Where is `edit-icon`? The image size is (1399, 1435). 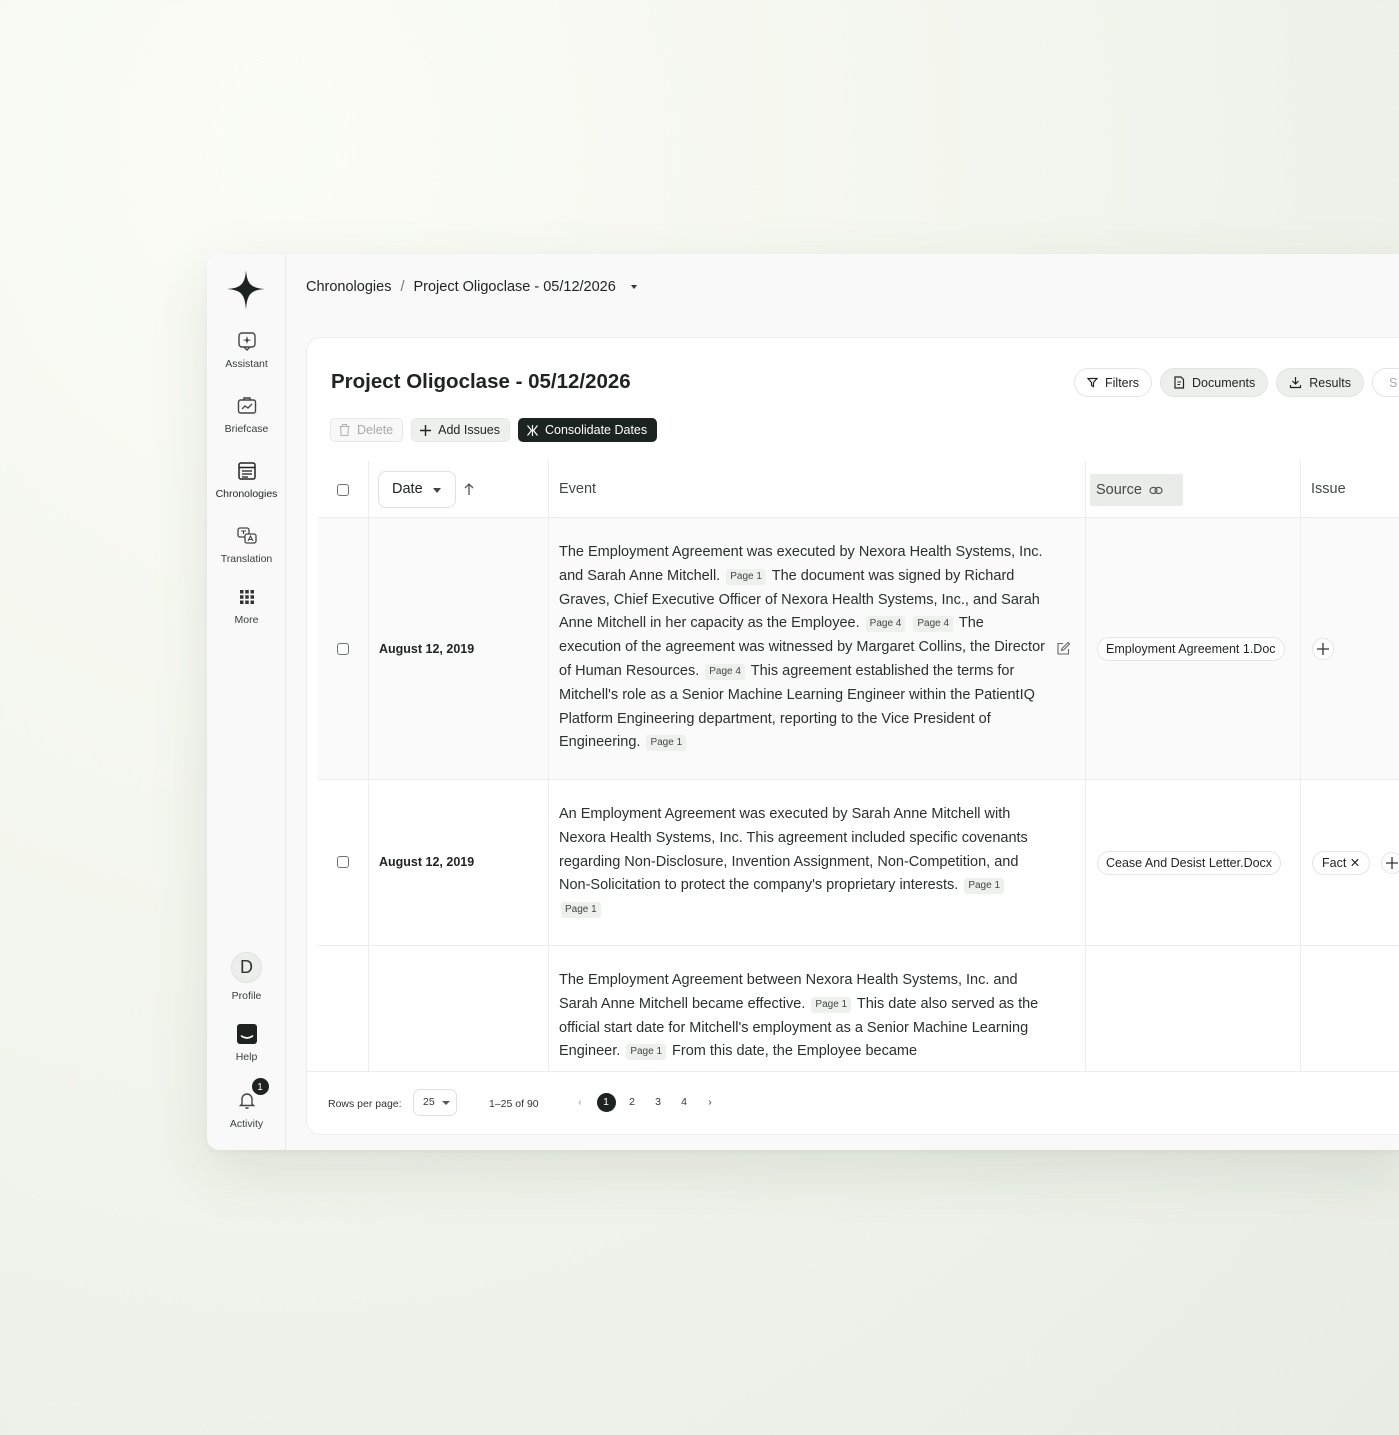 edit-icon is located at coordinates (1063, 648).